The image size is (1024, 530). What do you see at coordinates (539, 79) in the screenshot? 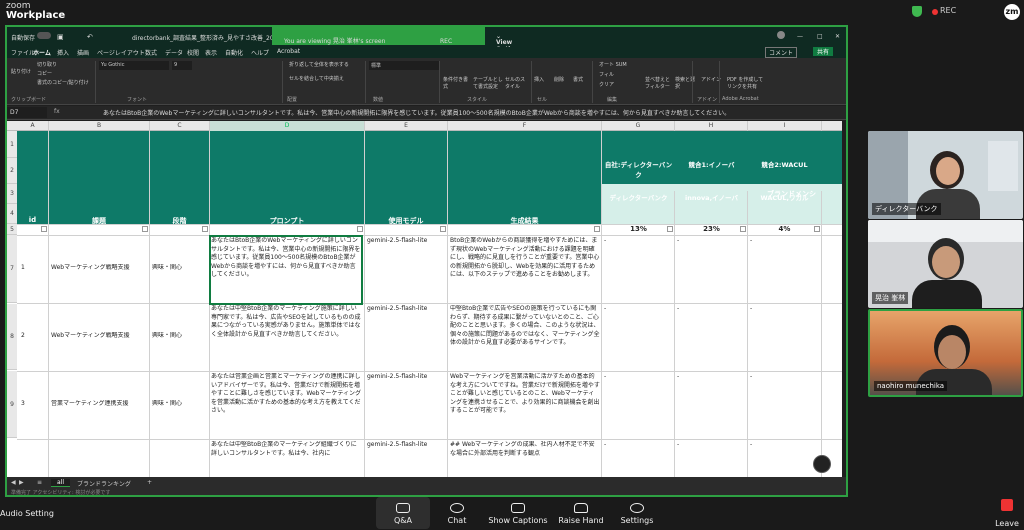
I see `insert-button: 挿入` at bounding box center [539, 79].